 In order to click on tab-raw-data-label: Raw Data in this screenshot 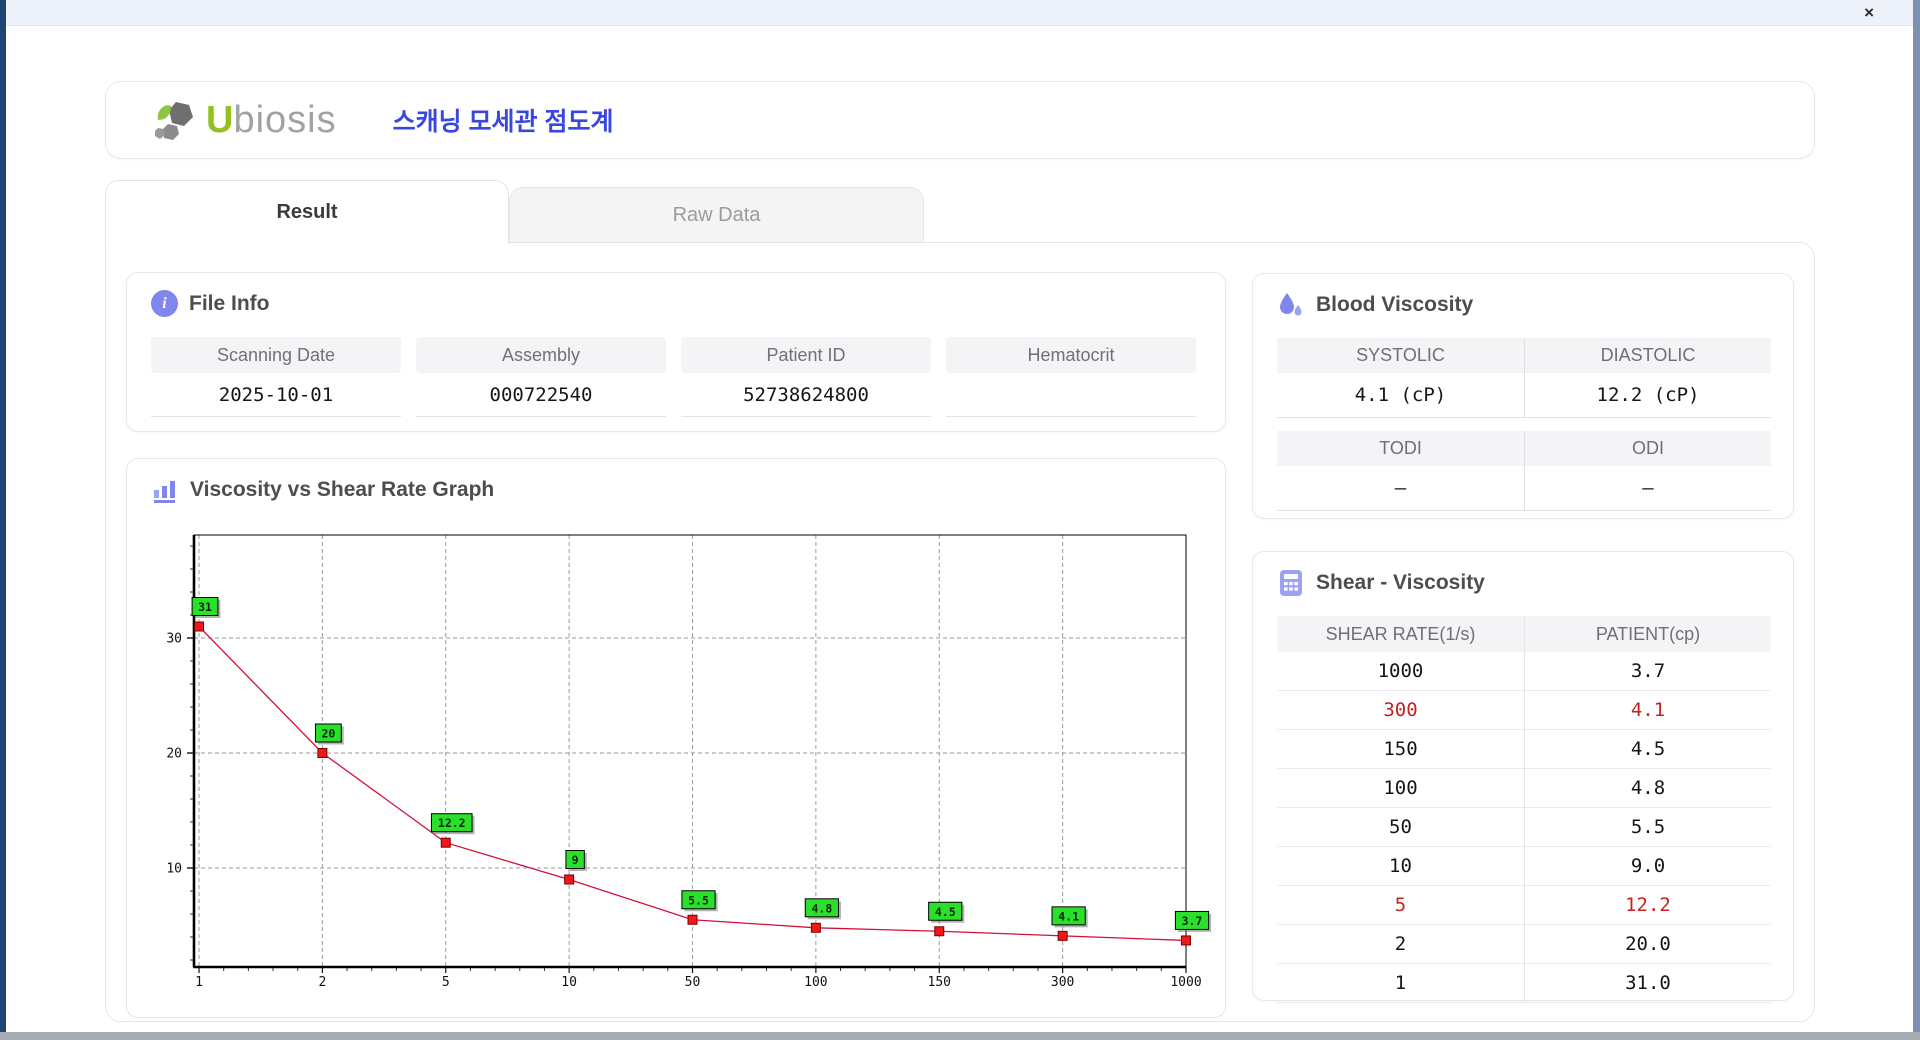, I will do `click(716, 214)`.